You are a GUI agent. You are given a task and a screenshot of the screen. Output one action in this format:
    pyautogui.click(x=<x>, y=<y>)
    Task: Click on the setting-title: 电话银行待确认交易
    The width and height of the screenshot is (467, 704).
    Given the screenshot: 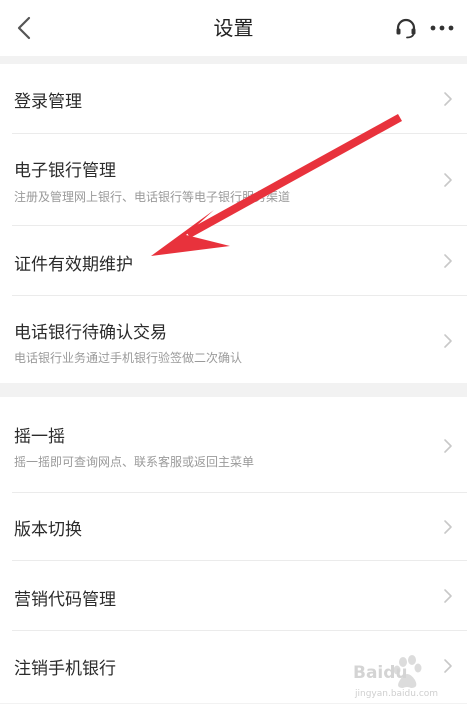 What is the action you would take?
    pyautogui.click(x=90, y=333)
    